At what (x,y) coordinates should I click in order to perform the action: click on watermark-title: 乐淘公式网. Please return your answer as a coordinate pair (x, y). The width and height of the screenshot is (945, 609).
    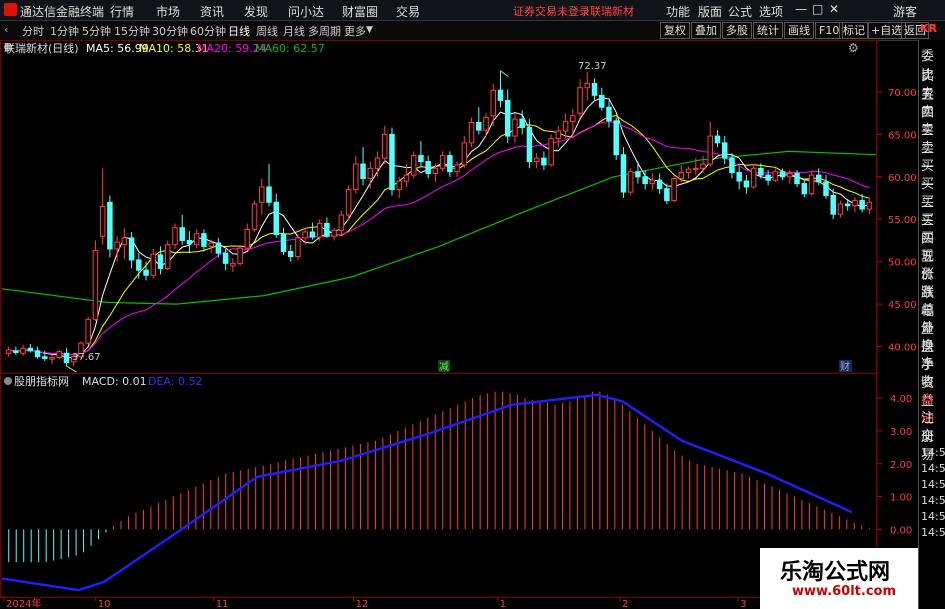
    Looking at the image, I should click on (835, 572).